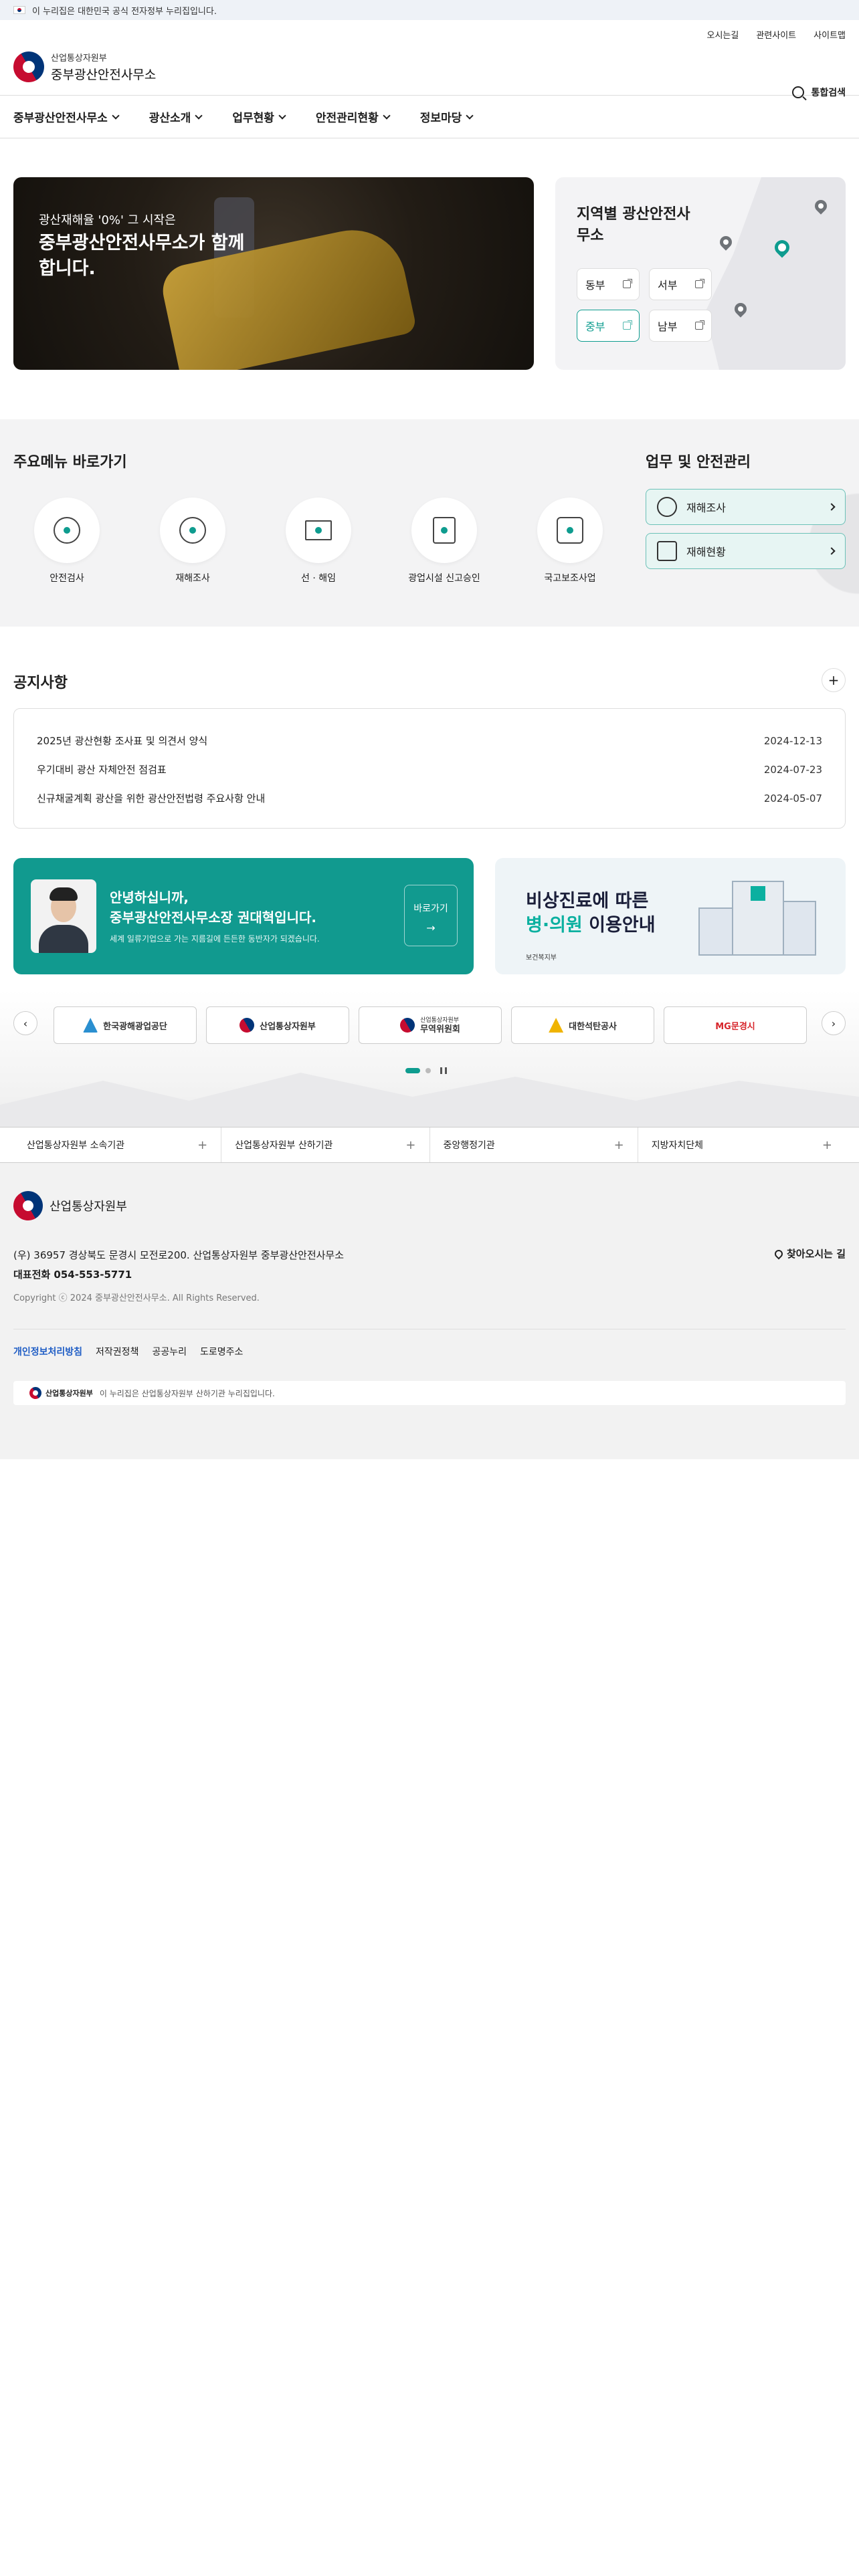 The width and height of the screenshot is (859, 2576). What do you see at coordinates (48, 1351) in the screenshot?
I see `footer-link-privacy: 개인정보처리방침` at bounding box center [48, 1351].